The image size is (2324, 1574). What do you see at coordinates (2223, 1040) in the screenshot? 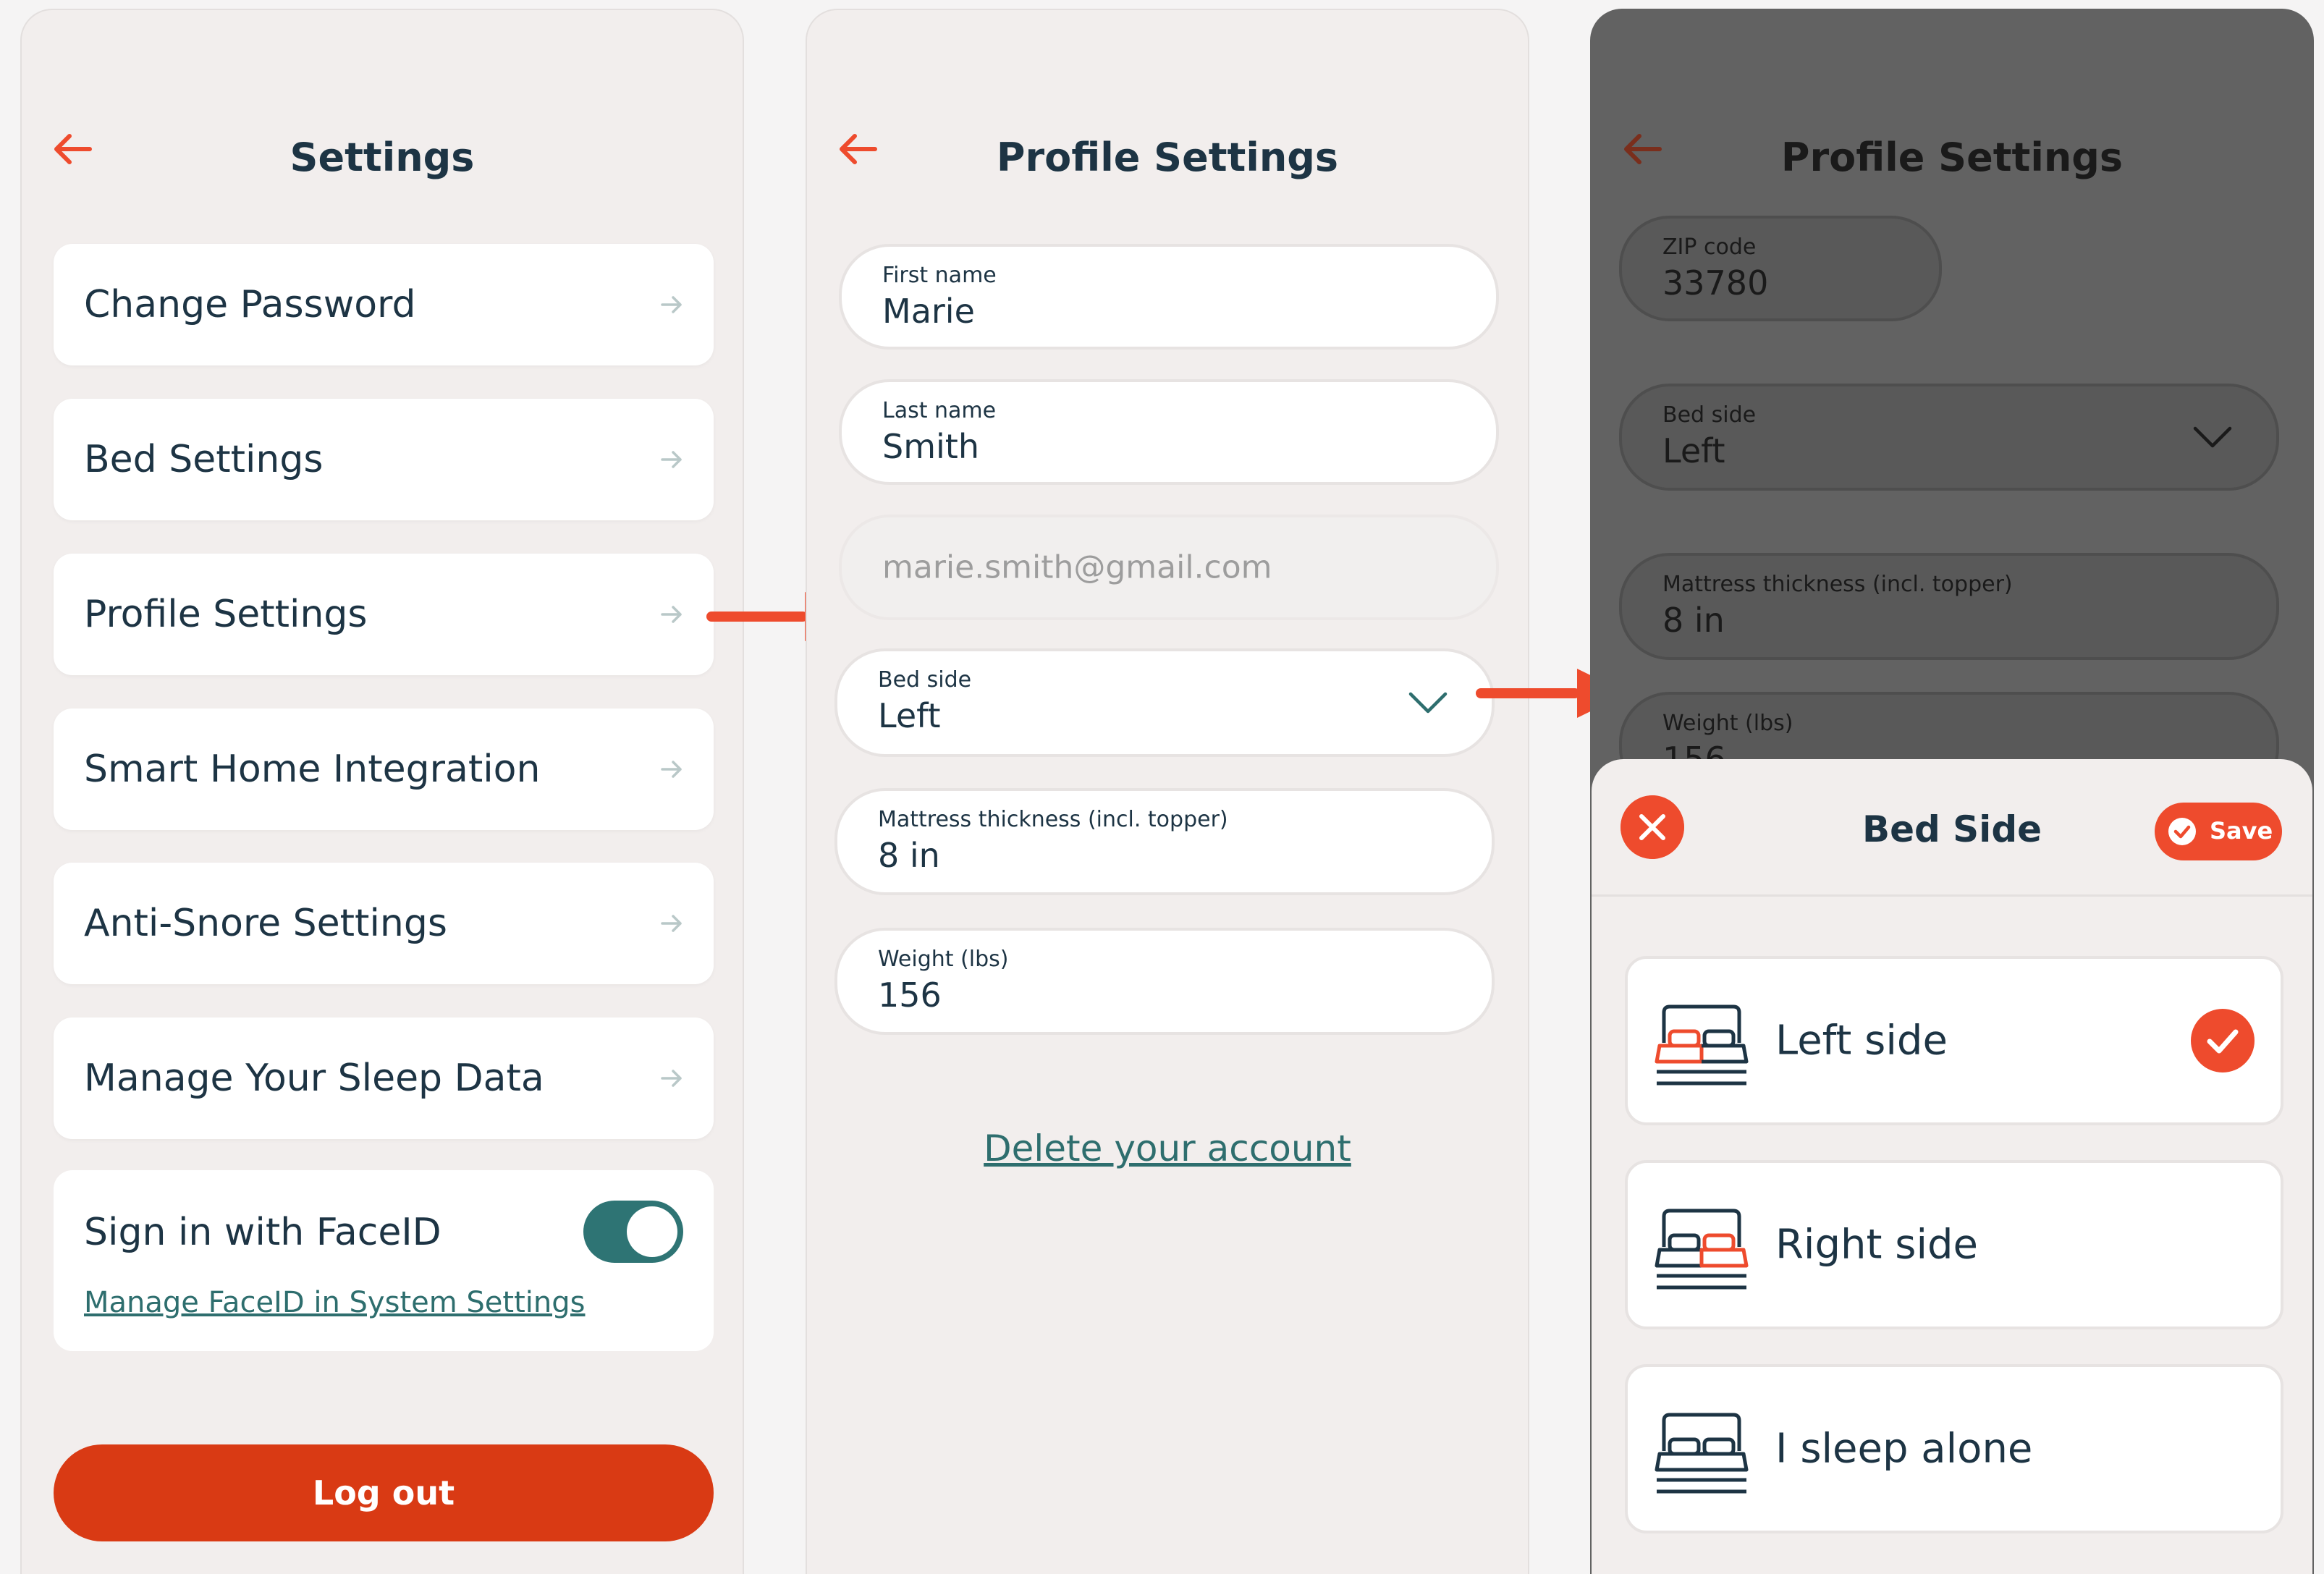
I see `selected-check-icon` at bounding box center [2223, 1040].